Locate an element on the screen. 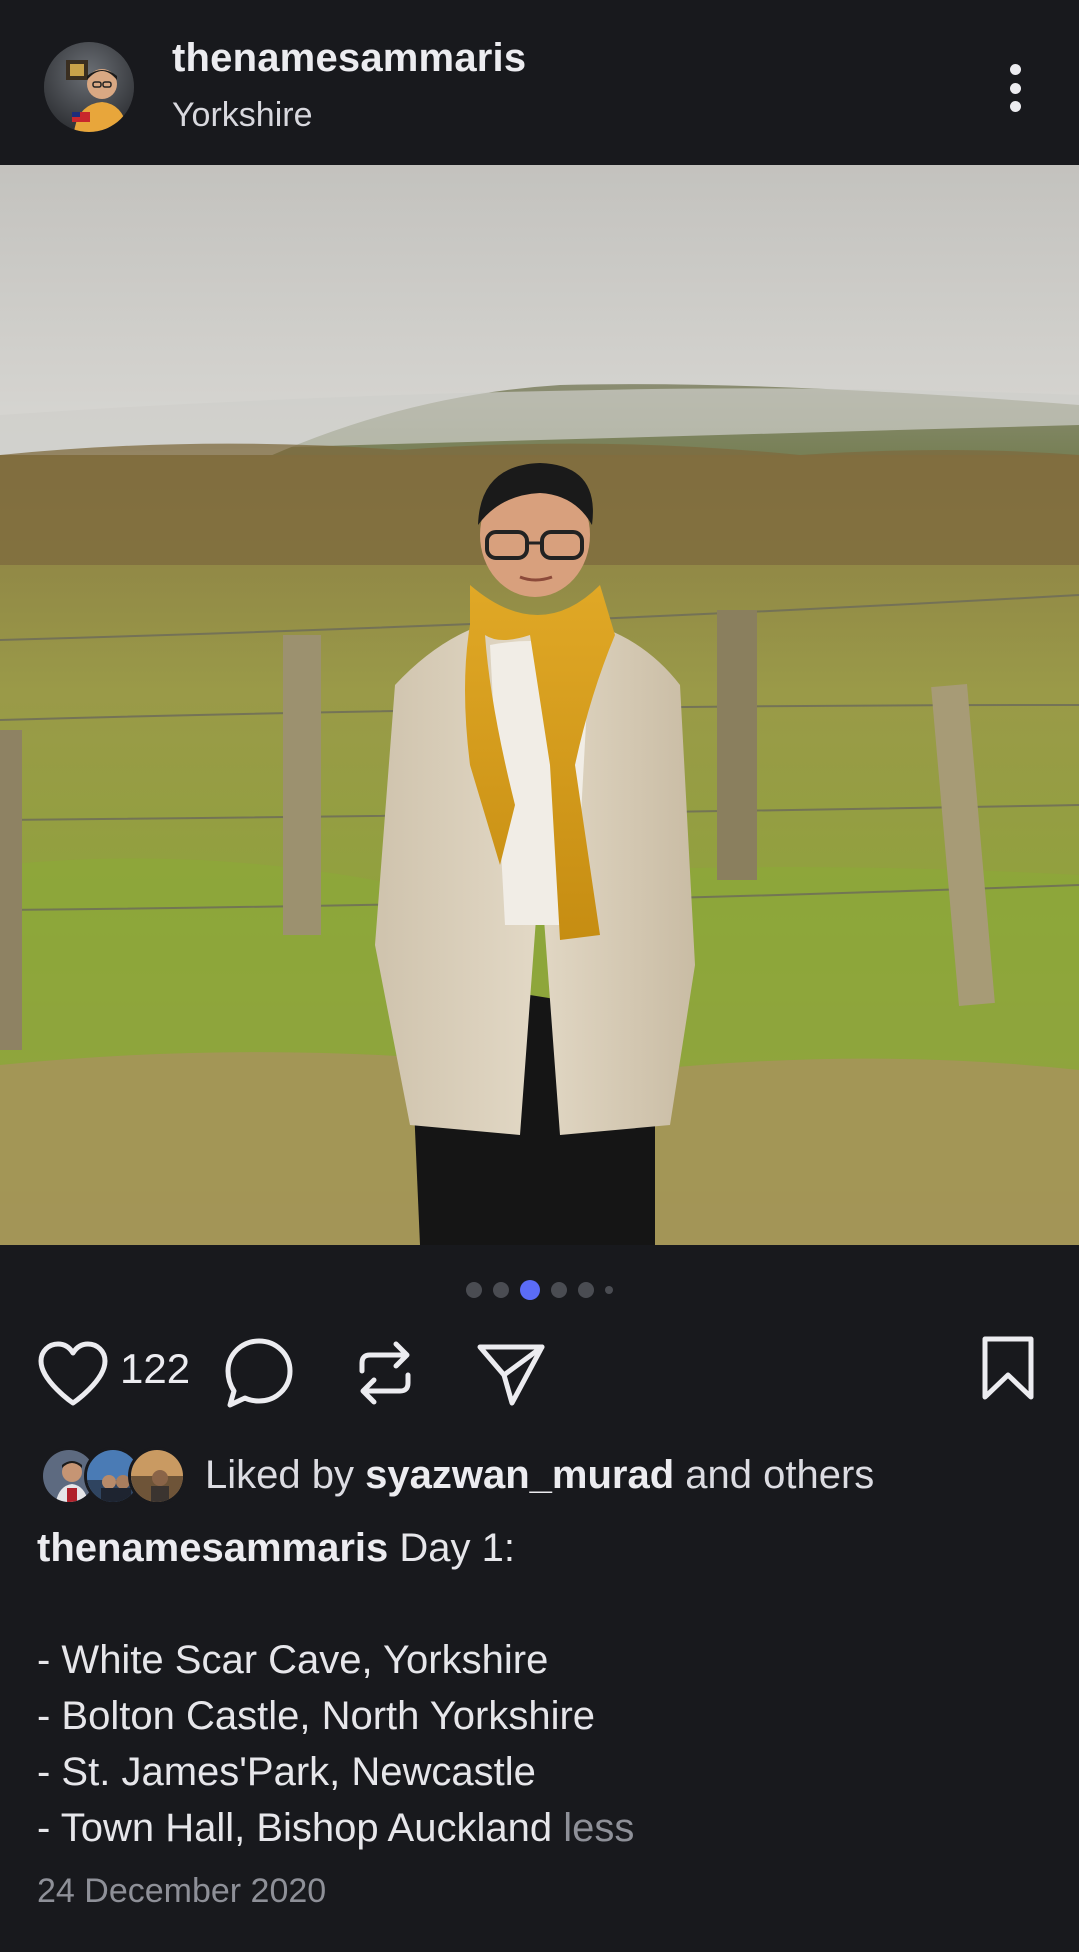 This screenshot has height=1952, width=1079. comment-button is located at coordinates (259, 1373).